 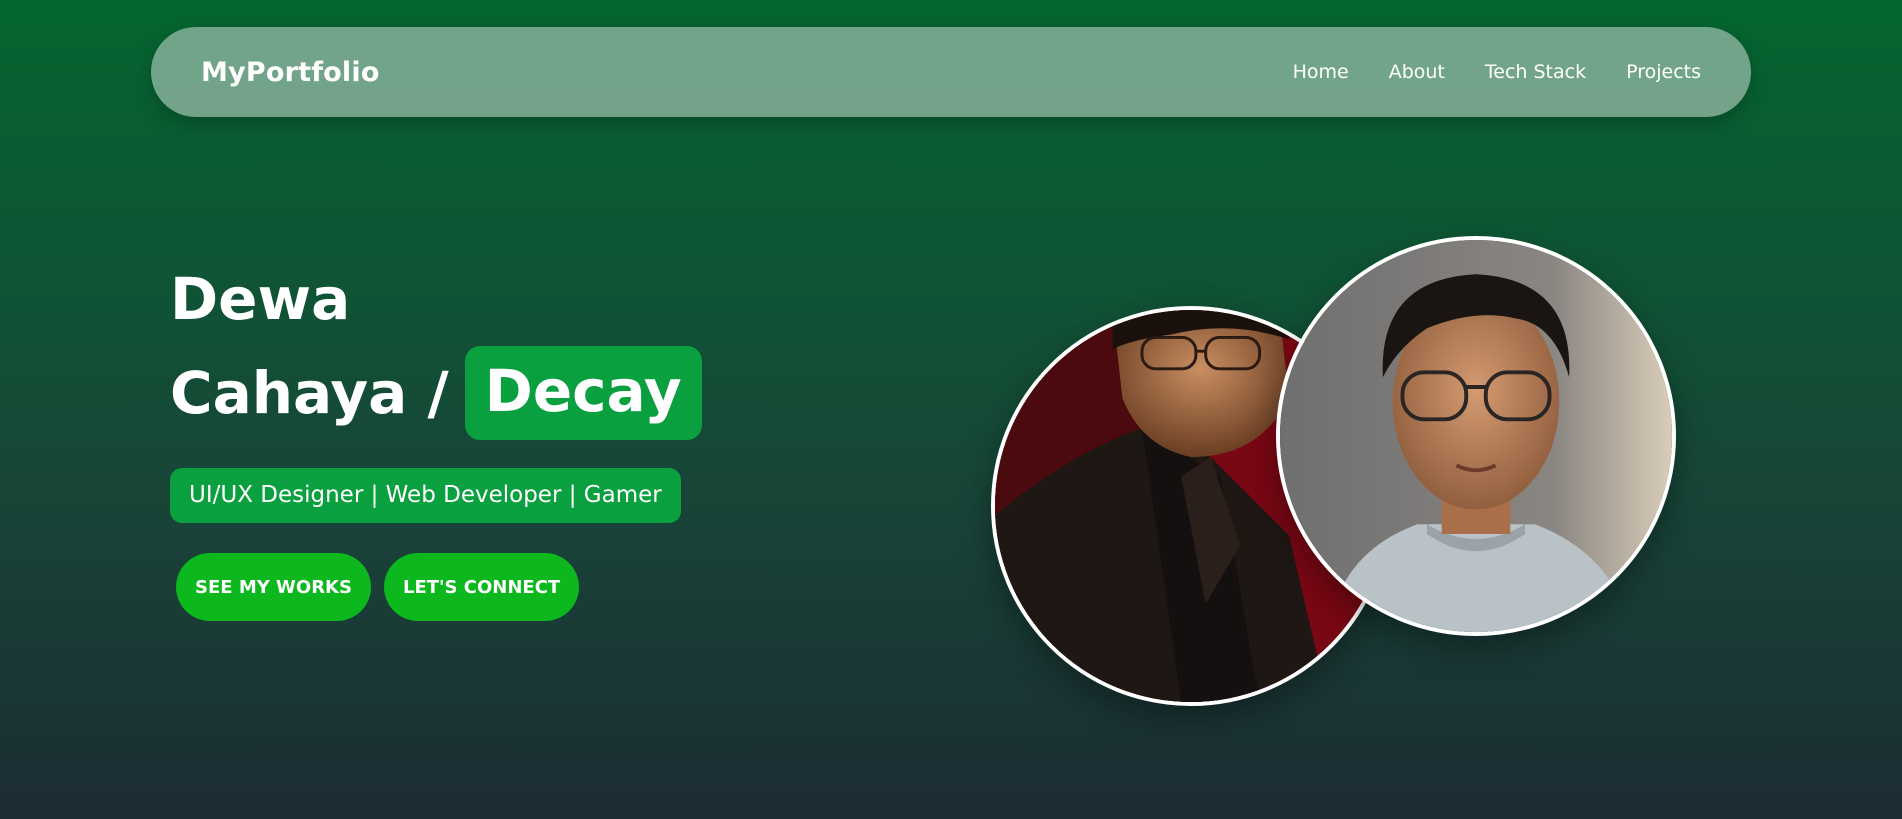 What do you see at coordinates (1663, 72) in the screenshot?
I see `nav-link-projects: Projects` at bounding box center [1663, 72].